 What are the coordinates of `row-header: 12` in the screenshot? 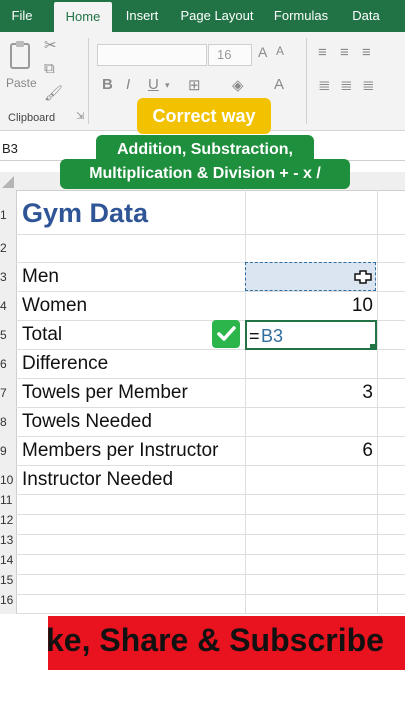 It's located at (8, 520).